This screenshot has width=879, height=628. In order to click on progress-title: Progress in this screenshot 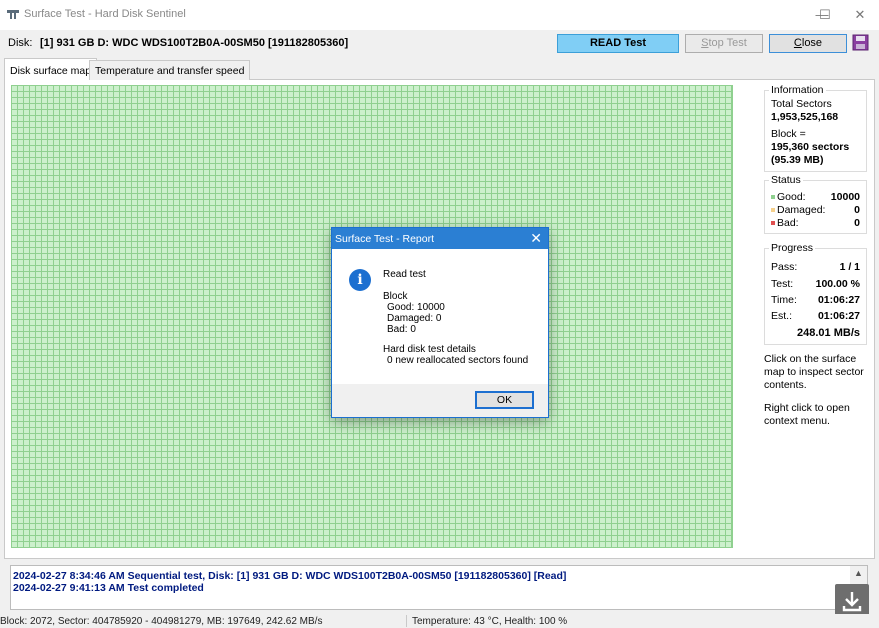, I will do `click(792, 248)`.